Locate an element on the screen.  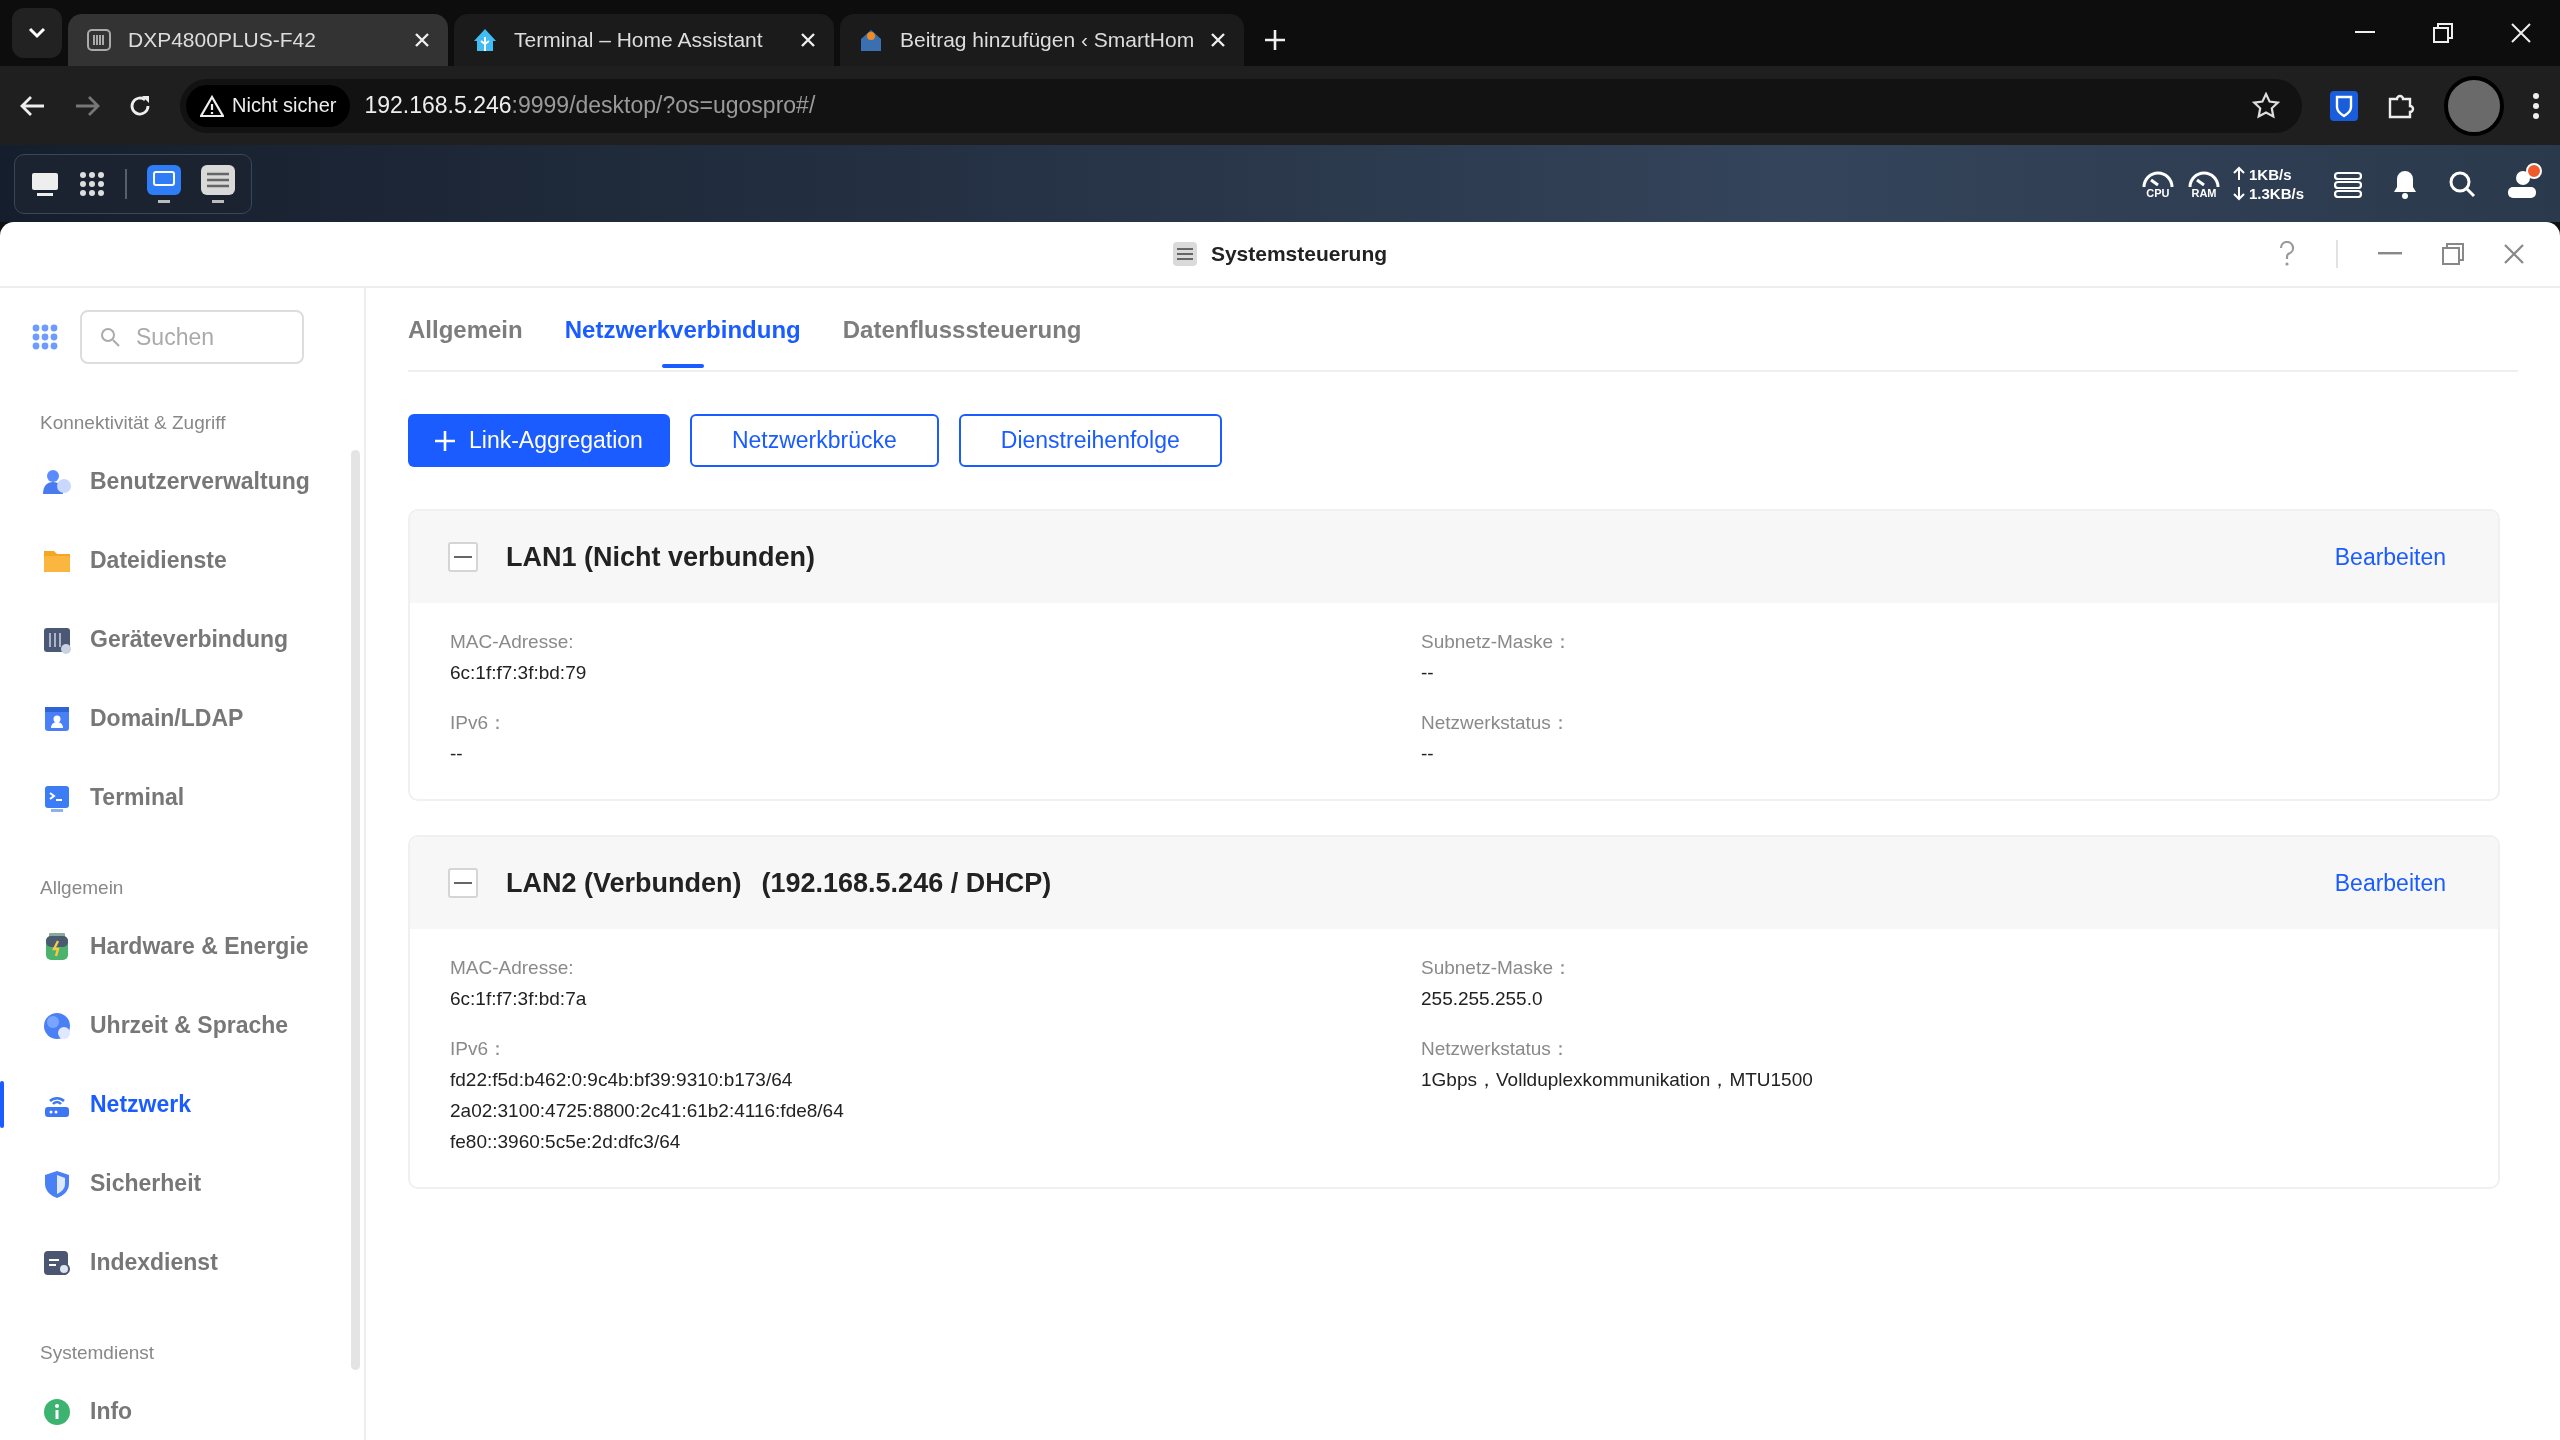
upload-arrow-icon is located at coordinates (2238, 174).